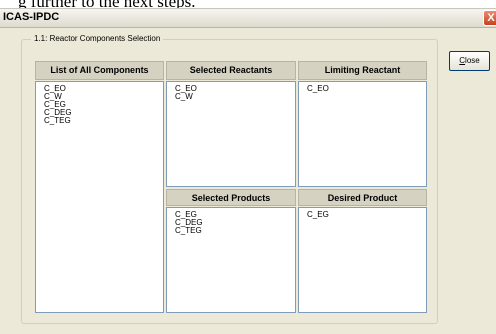 This screenshot has height=334, width=496. Describe the element at coordinates (231, 134) in the screenshot. I see `selected-reactants-list: C_EO C_W` at that location.